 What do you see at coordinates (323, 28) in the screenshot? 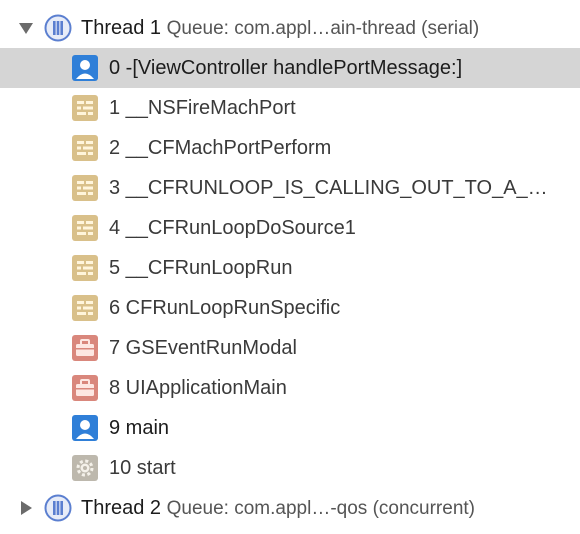
I see `thread-queue-label: Queue: com.appl…ain-thread (serial)` at bounding box center [323, 28].